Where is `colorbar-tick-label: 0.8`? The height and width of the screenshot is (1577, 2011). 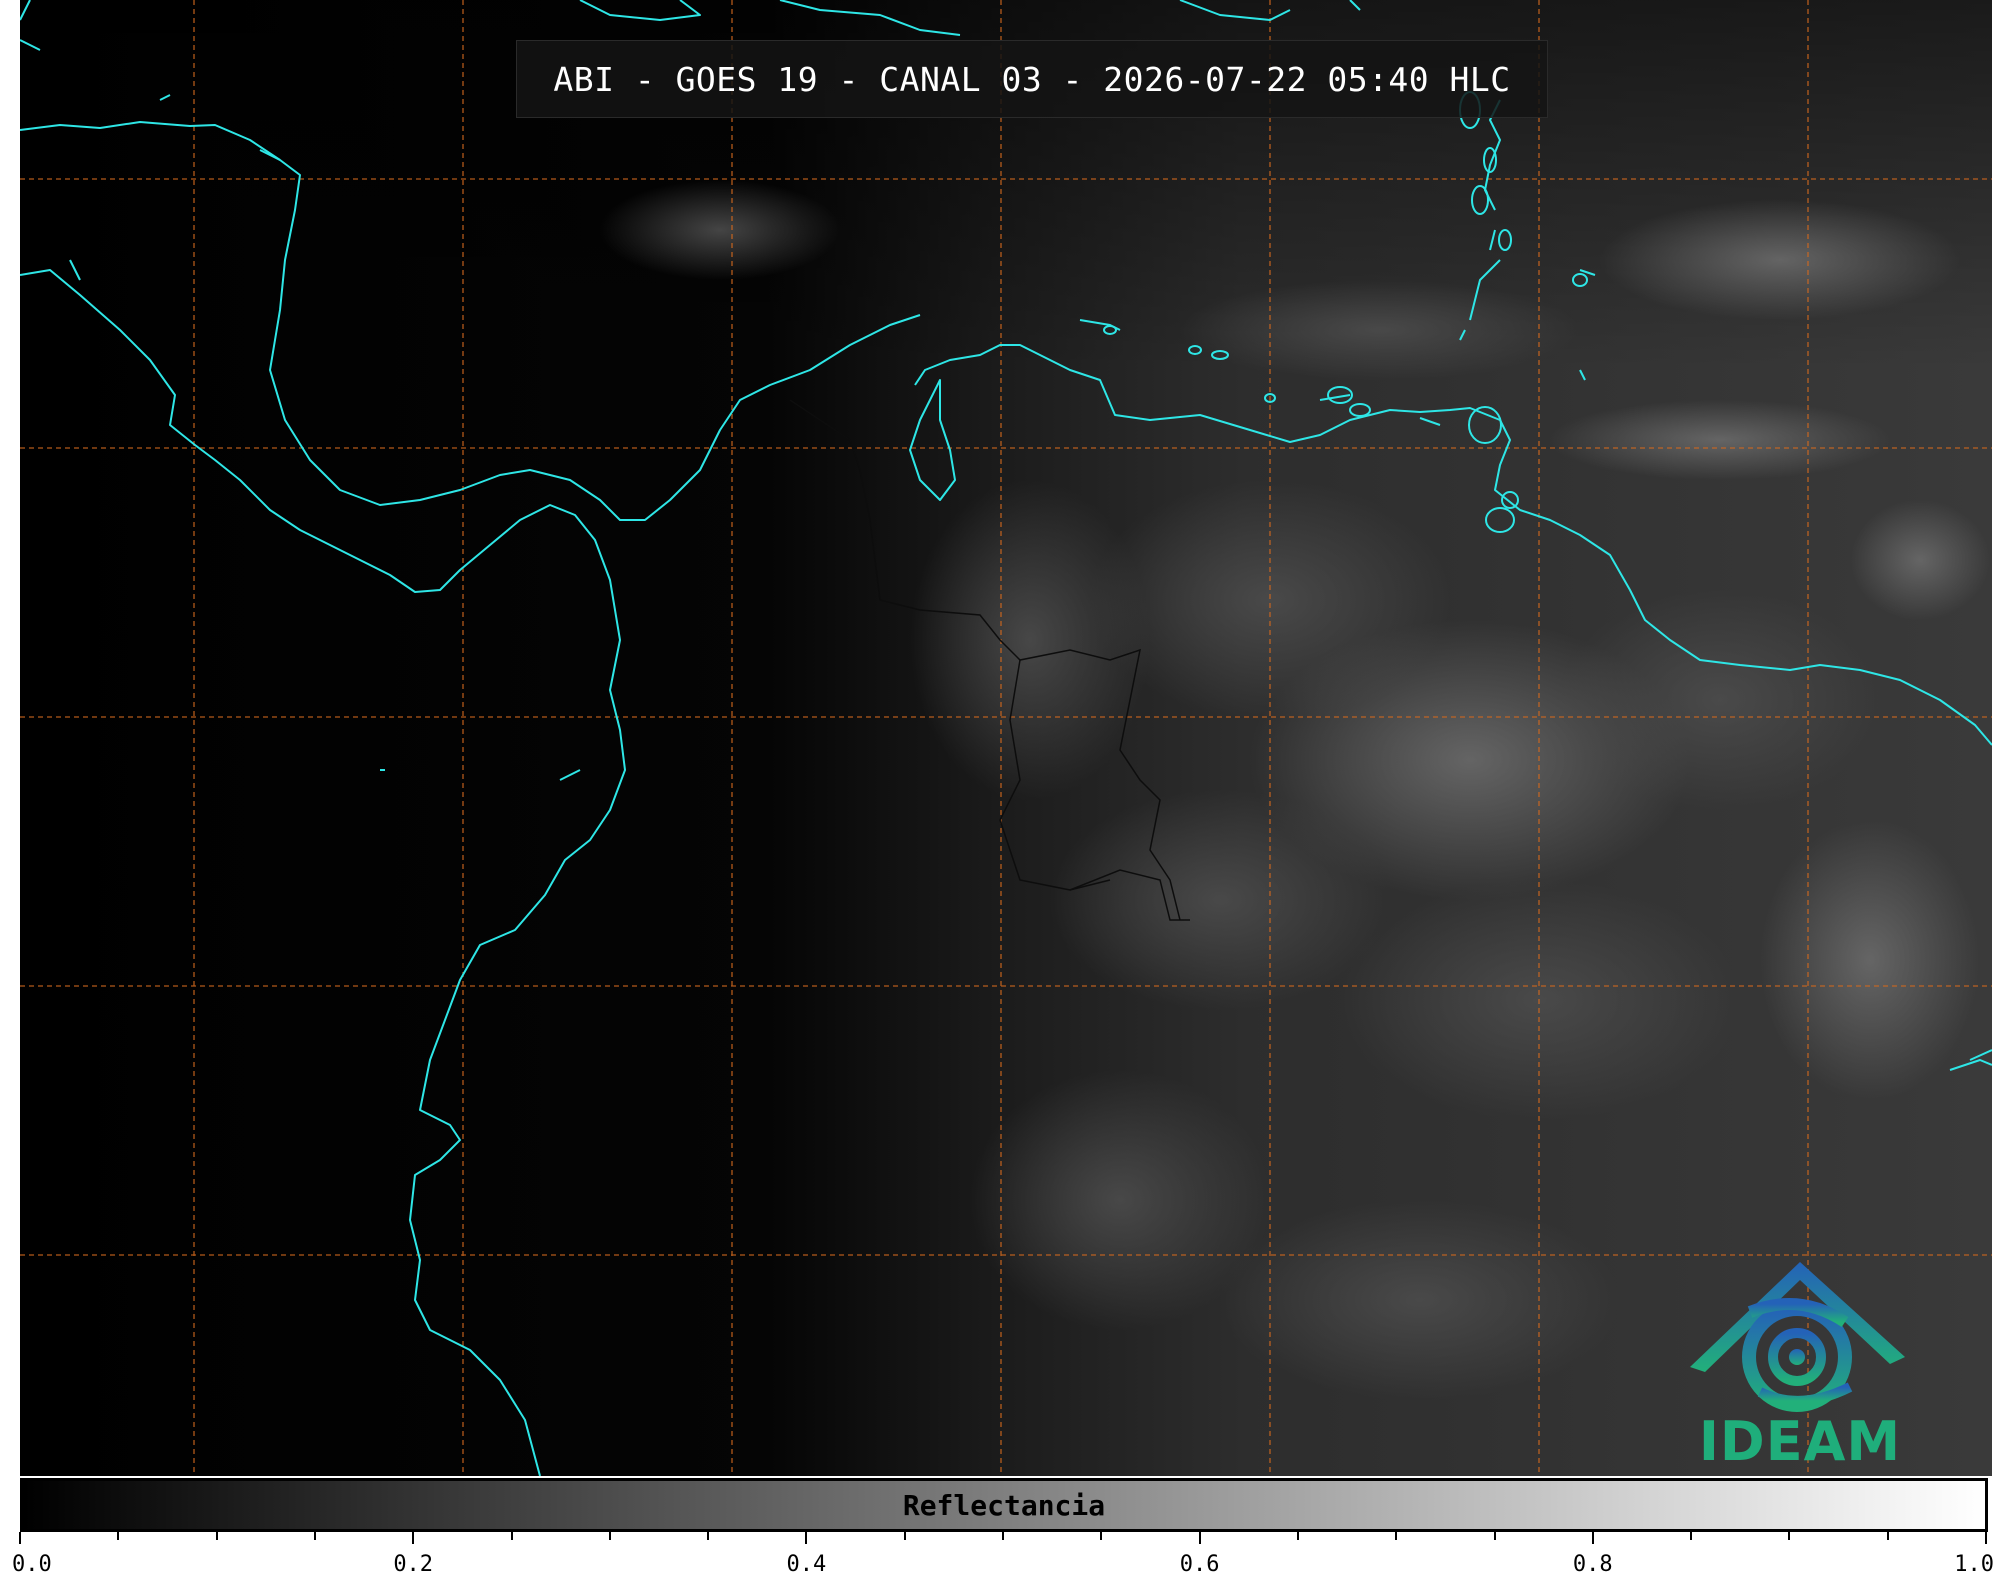
colorbar-tick-label: 0.8 is located at coordinates (1592, 1564).